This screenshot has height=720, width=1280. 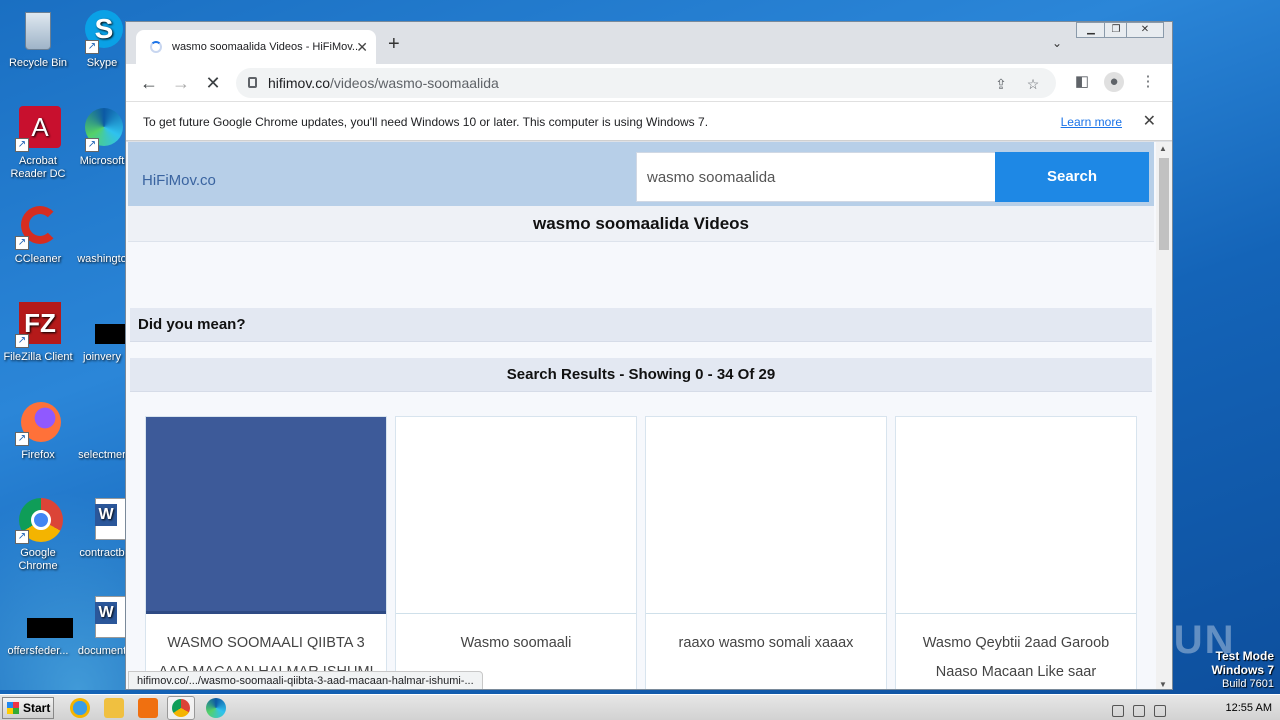 What do you see at coordinates (1164, 204) in the screenshot?
I see `scrollbar-thumb` at bounding box center [1164, 204].